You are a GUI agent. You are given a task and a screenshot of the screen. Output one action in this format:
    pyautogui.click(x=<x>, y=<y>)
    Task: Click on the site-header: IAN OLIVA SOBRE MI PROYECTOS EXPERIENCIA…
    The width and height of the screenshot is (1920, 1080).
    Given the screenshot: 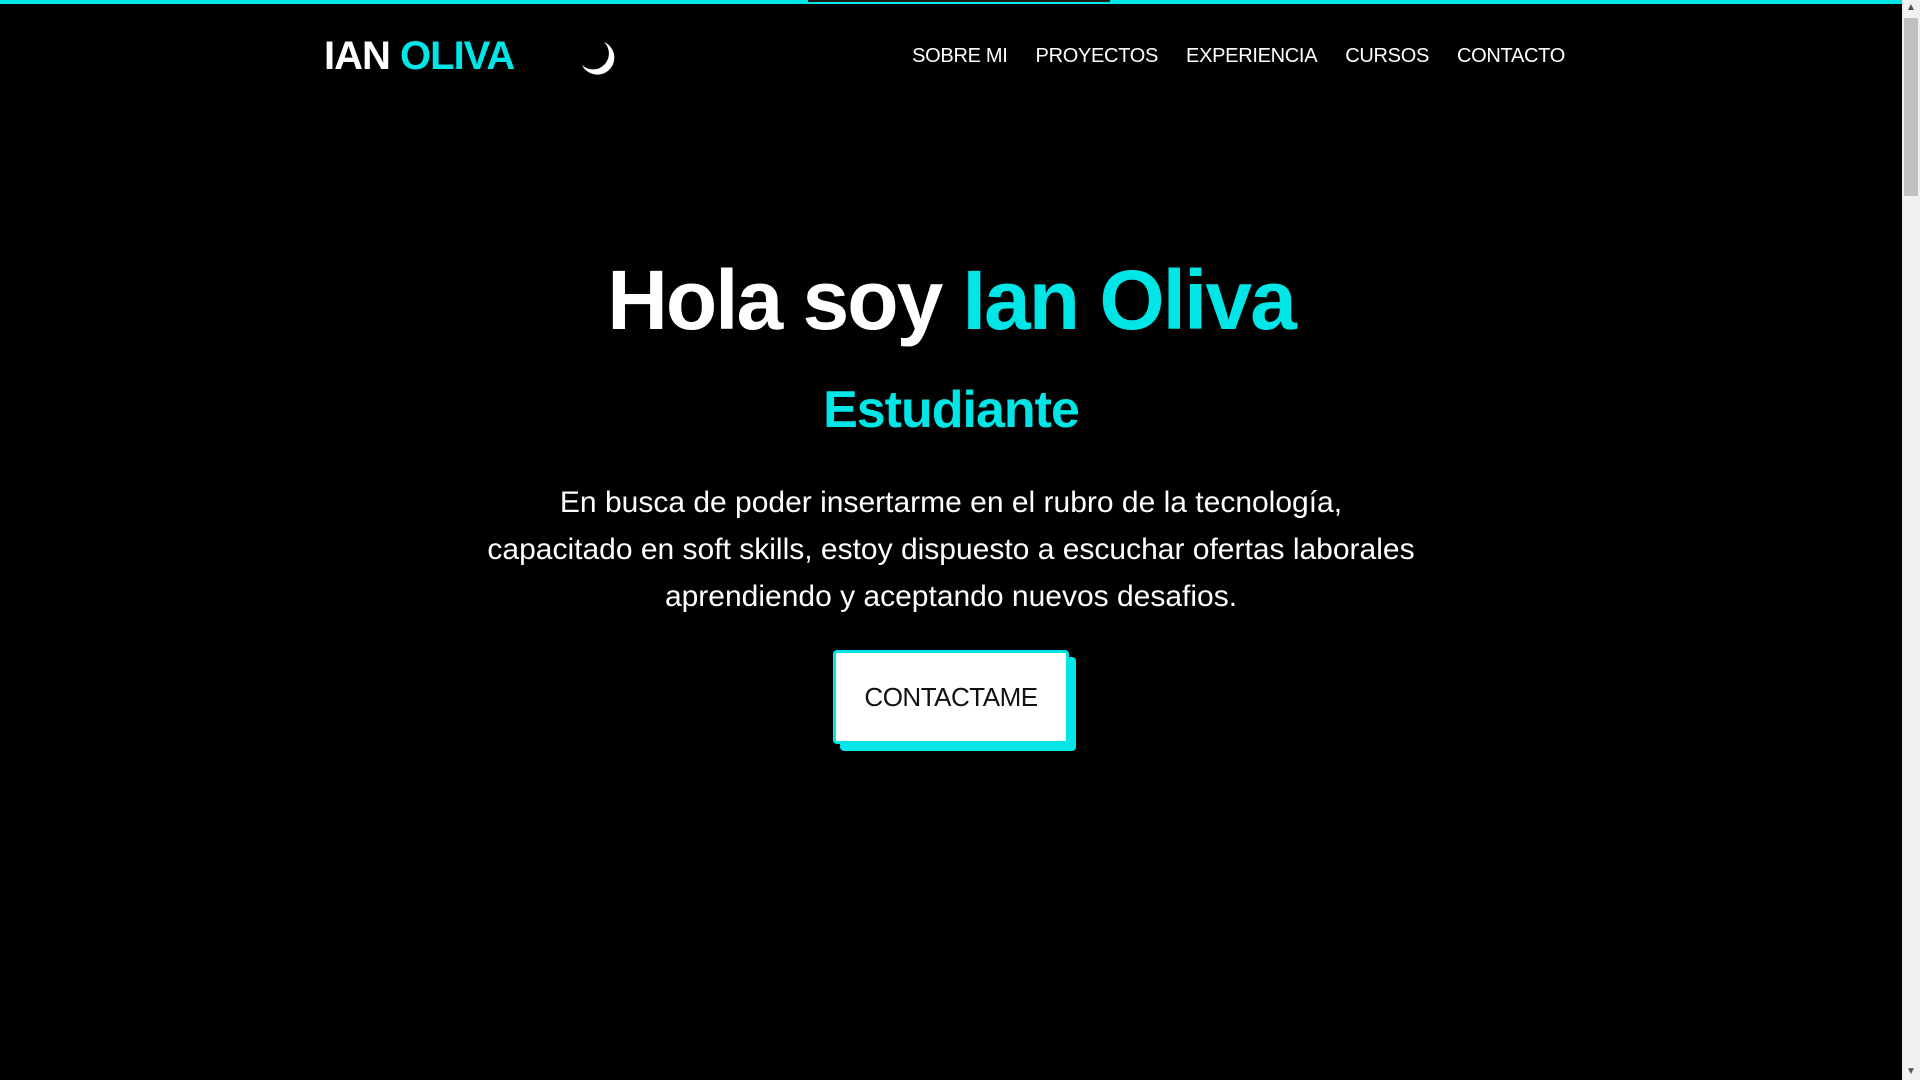 What is the action you would take?
    pyautogui.click(x=951, y=59)
    